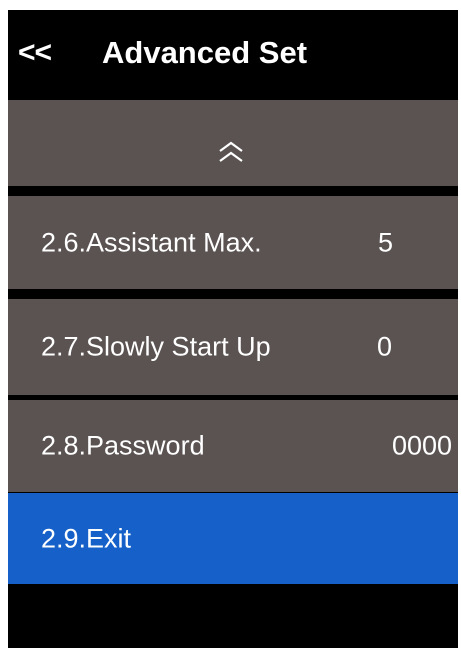 The height and width of the screenshot is (648, 461). What do you see at coordinates (385, 346) in the screenshot?
I see `menu-item-value: 0` at bounding box center [385, 346].